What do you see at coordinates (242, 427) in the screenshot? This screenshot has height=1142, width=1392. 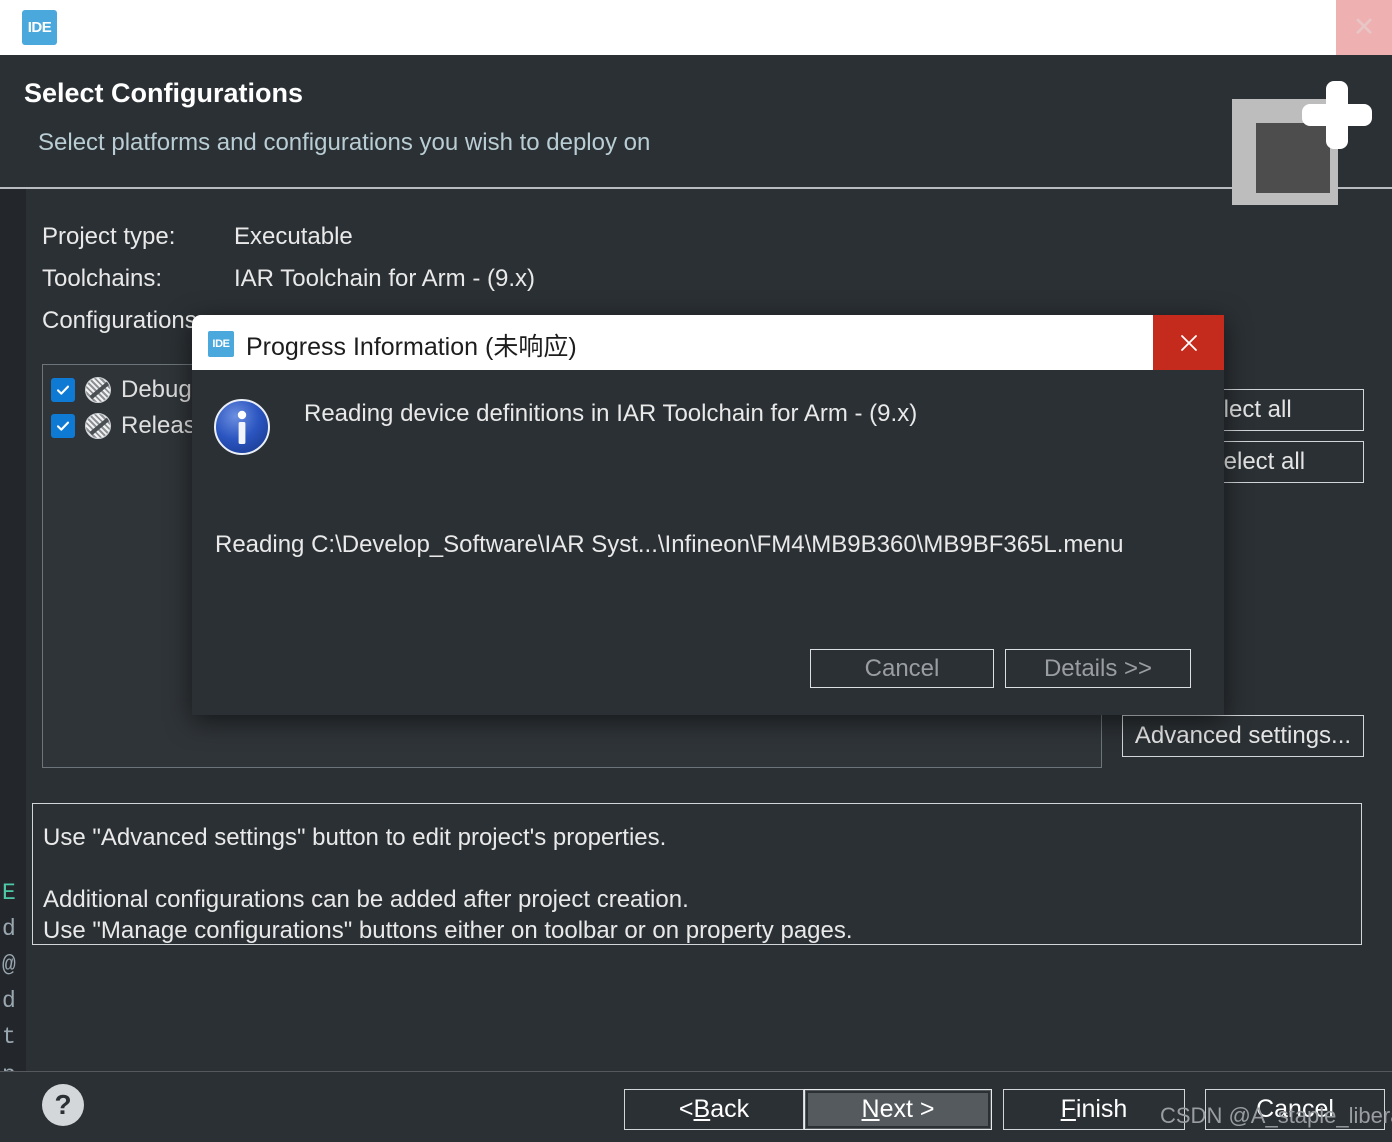 I see `info-icon` at bounding box center [242, 427].